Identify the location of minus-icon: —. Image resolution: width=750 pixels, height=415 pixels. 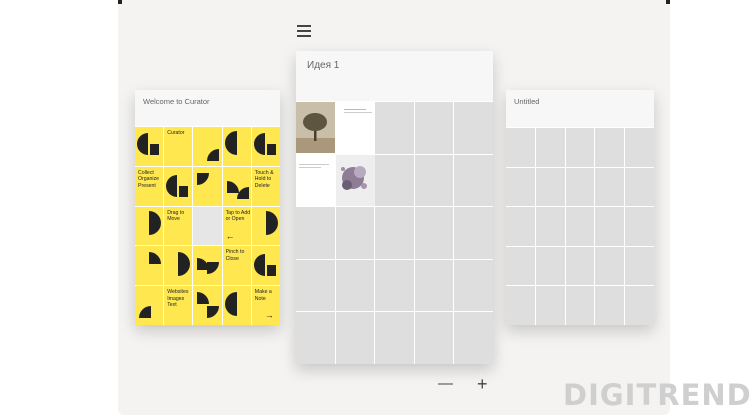
(445, 384).